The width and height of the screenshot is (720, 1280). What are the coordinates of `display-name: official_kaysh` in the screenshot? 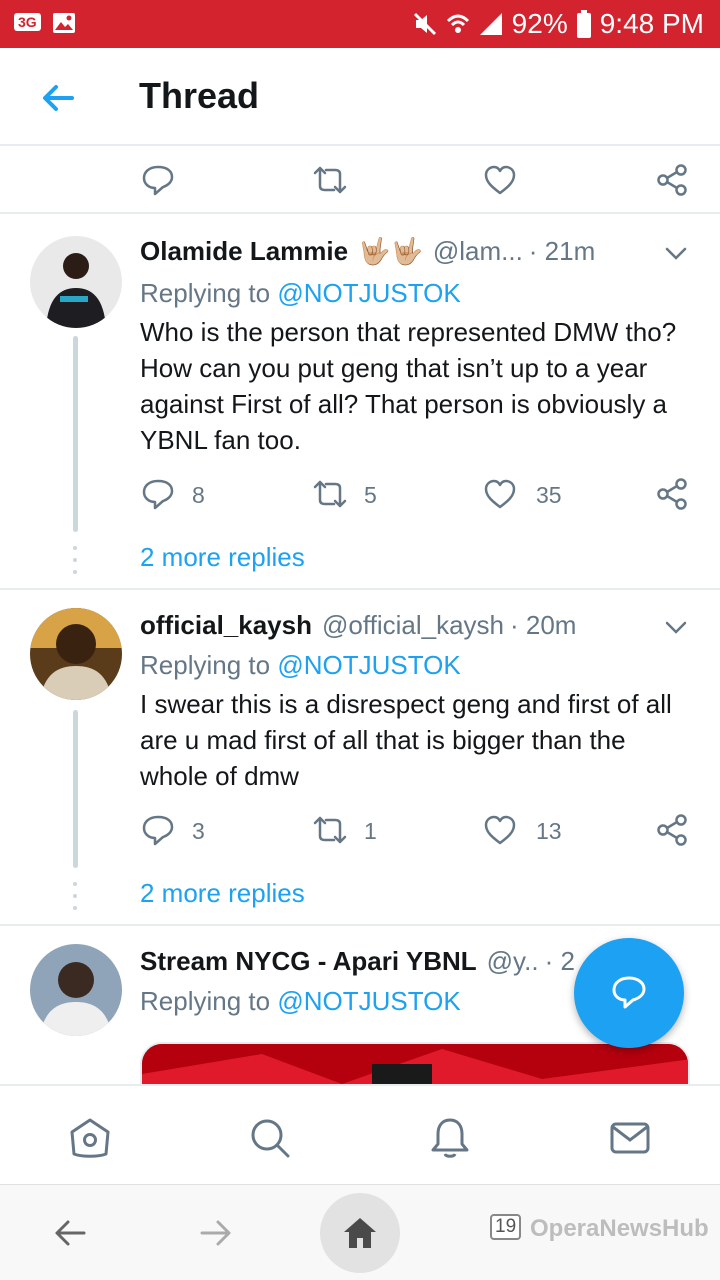 It's located at (226, 625).